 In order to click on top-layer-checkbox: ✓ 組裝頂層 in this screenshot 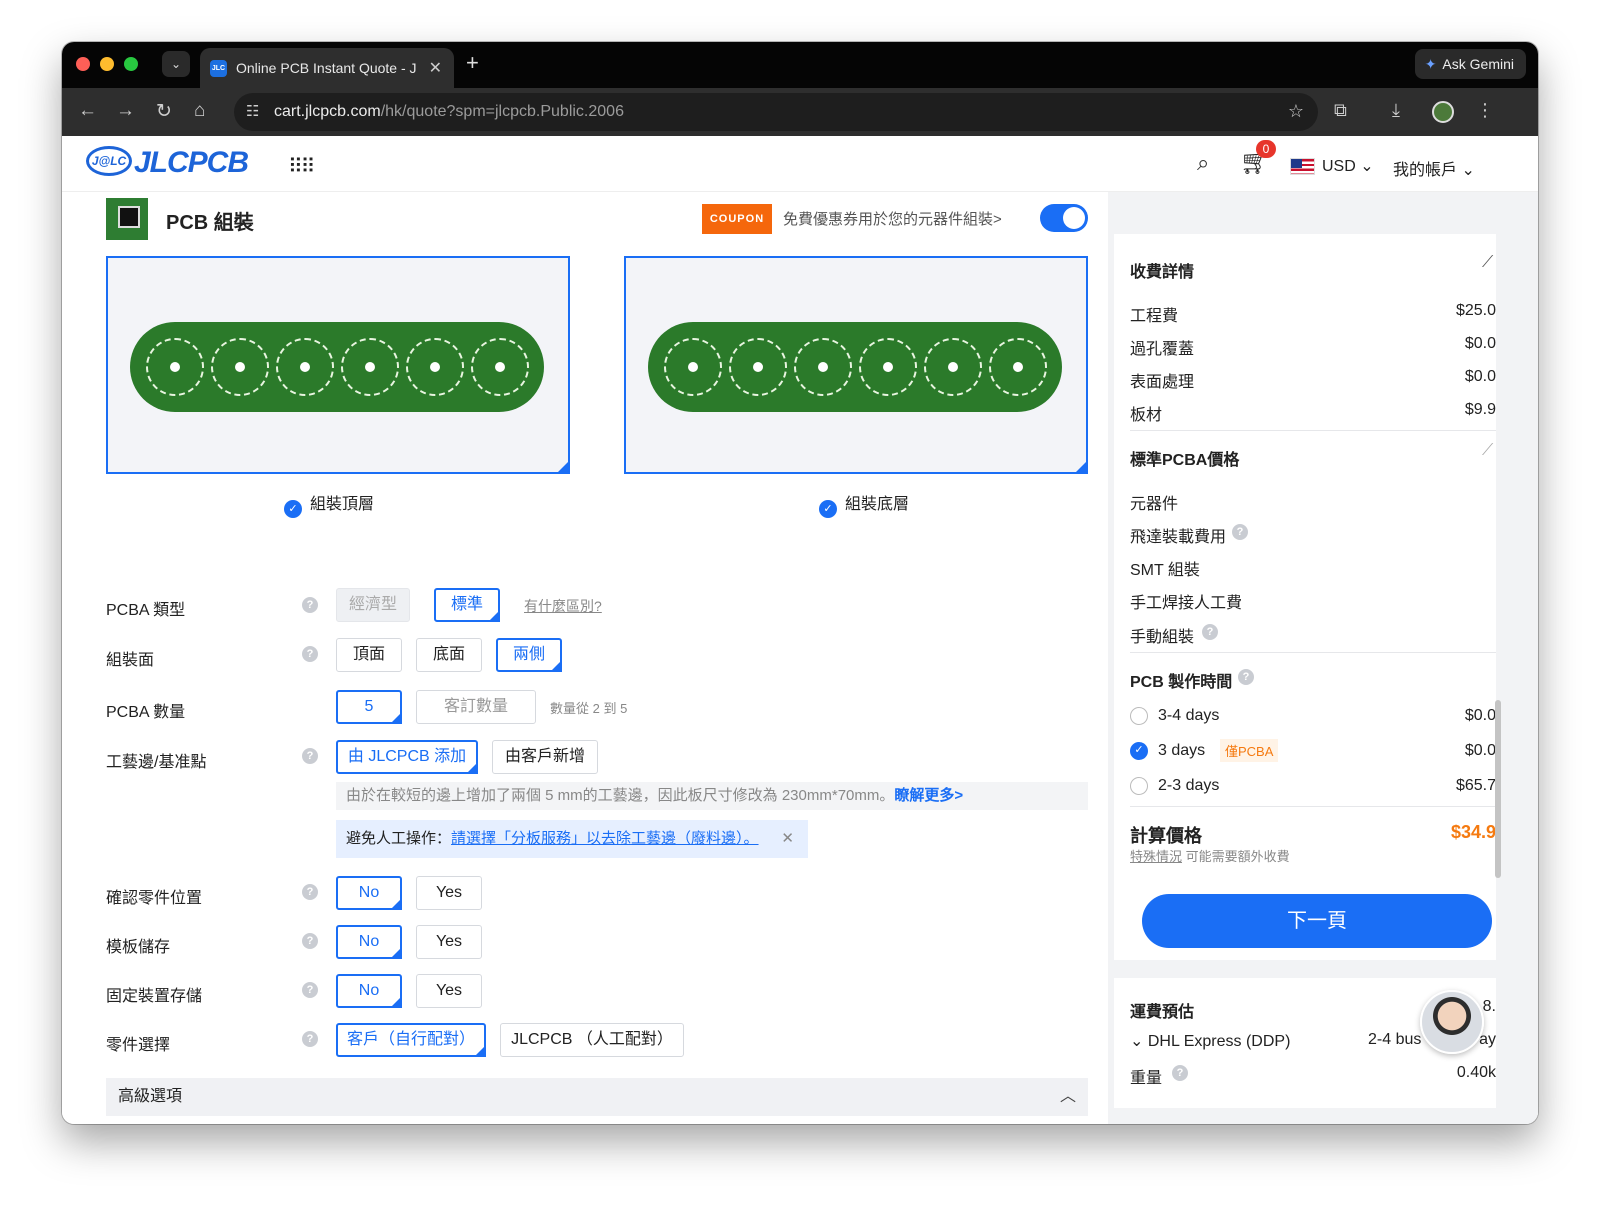, I will do `click(329, 504)`.